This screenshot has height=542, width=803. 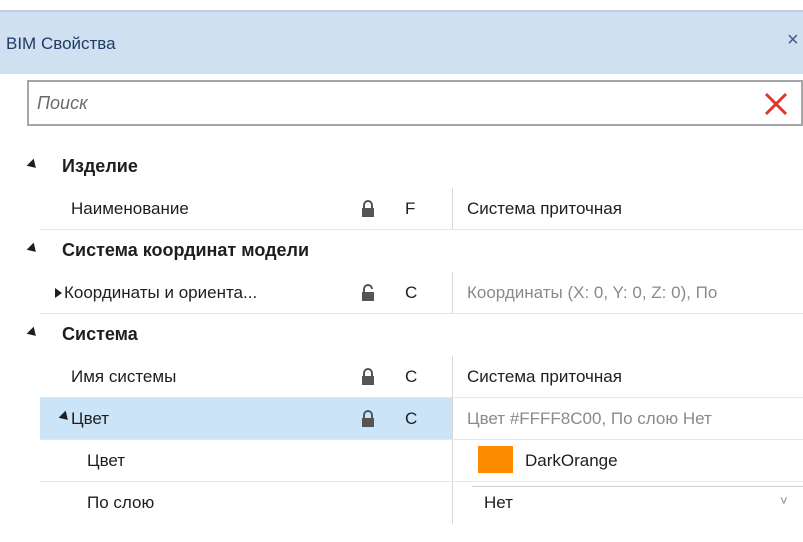 I want to click on category-row-system: Система, so click(x=401, y=335).